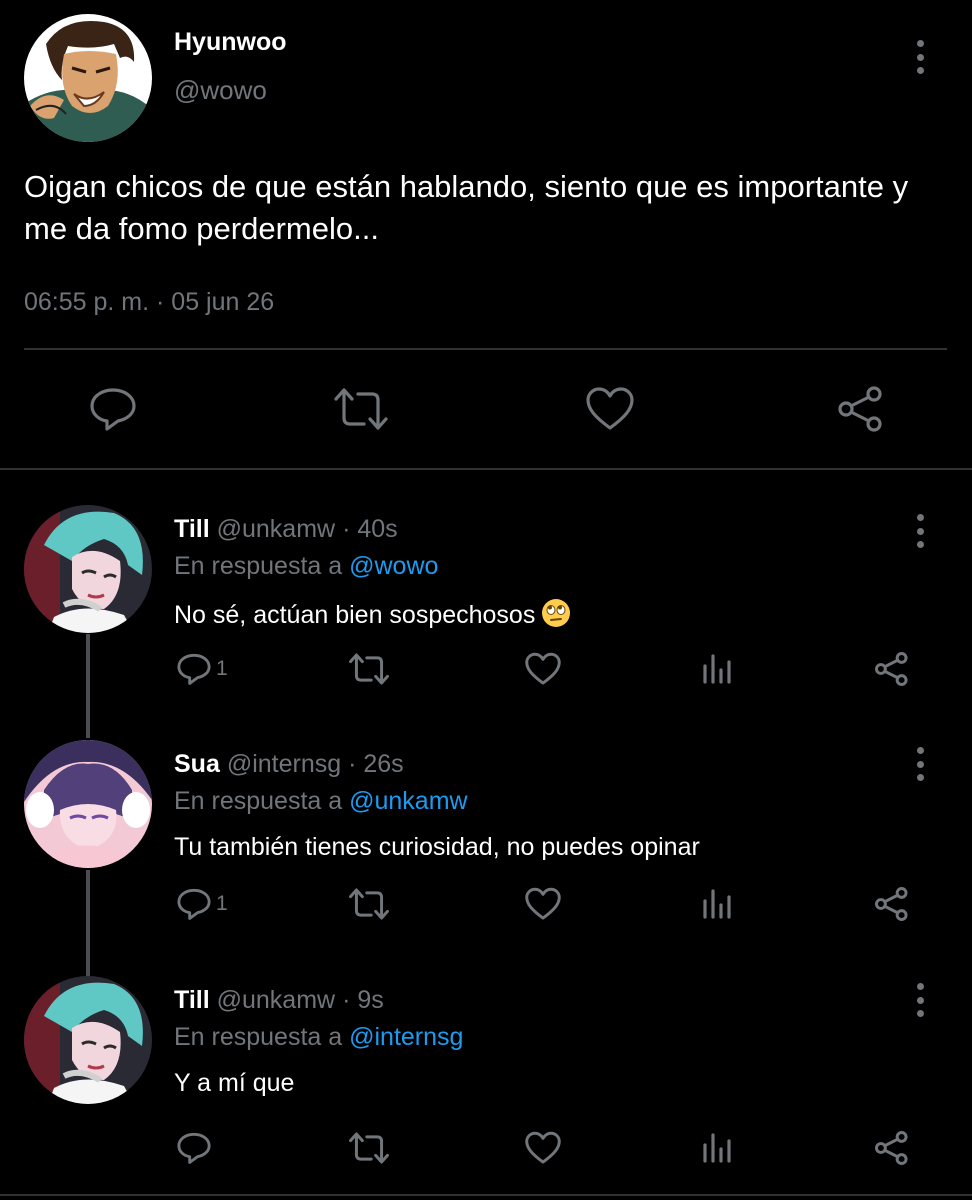 This screenshot has height=1200, width=972. I want to click on mention-link: @internsg, so click(406, 1037).